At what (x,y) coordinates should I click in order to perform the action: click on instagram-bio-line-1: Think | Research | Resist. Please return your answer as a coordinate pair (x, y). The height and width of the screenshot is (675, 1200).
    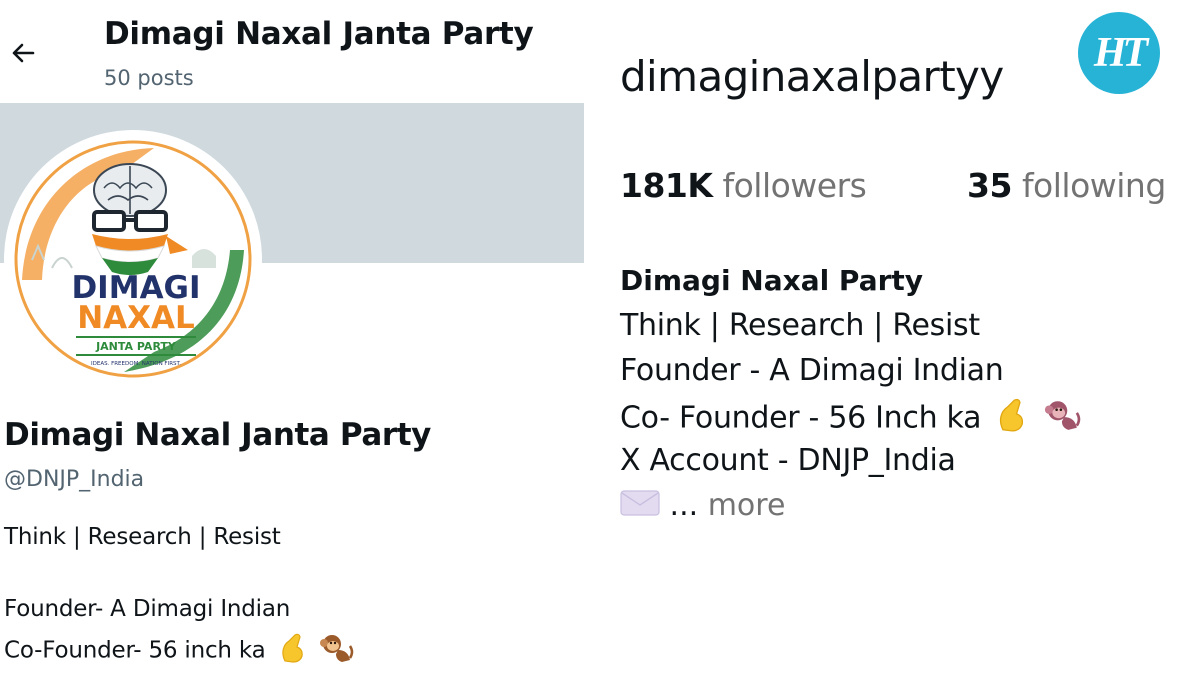
    Looking at the image, I should click on (800, 325).